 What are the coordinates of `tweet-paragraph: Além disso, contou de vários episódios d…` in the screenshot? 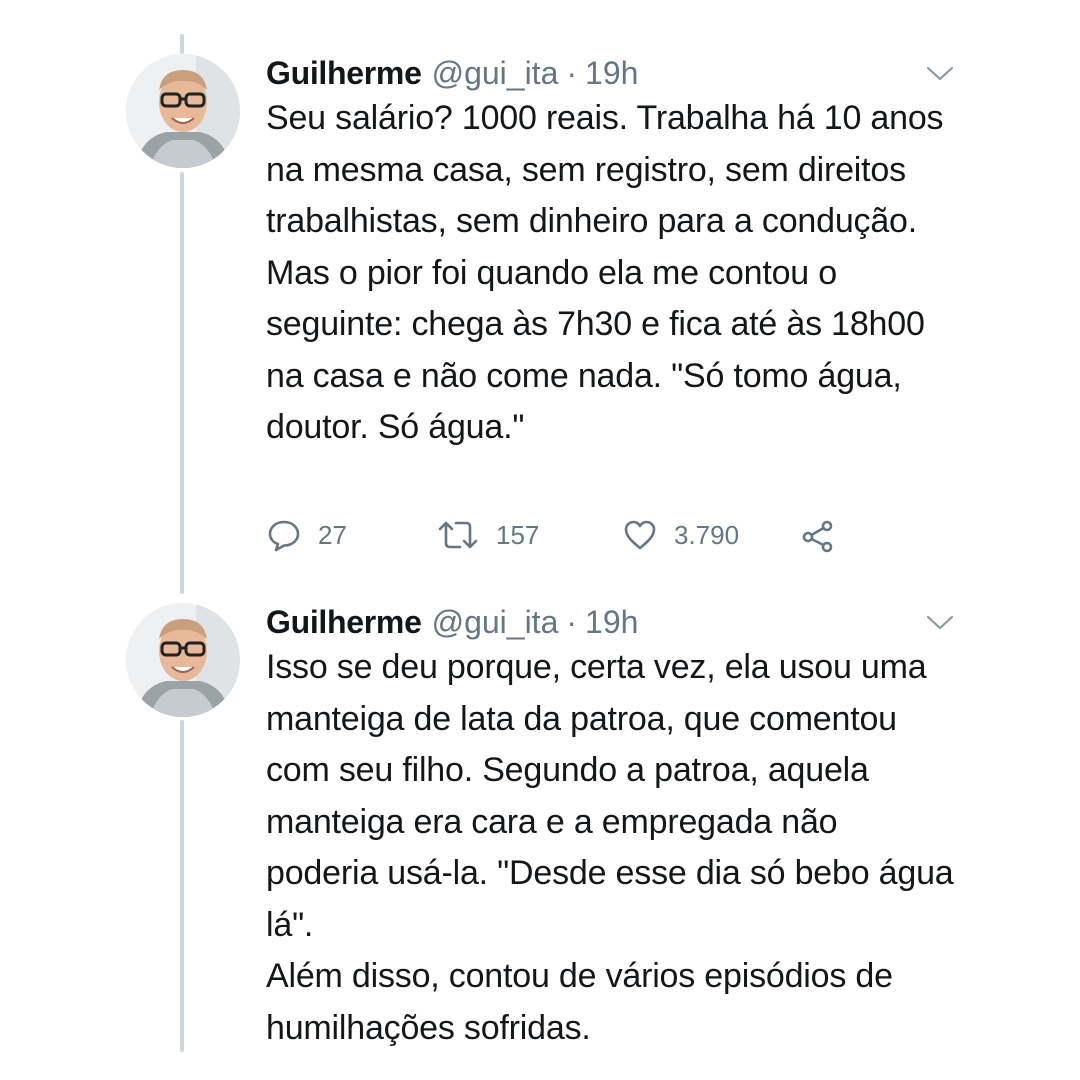 It's located at (579, 1002).